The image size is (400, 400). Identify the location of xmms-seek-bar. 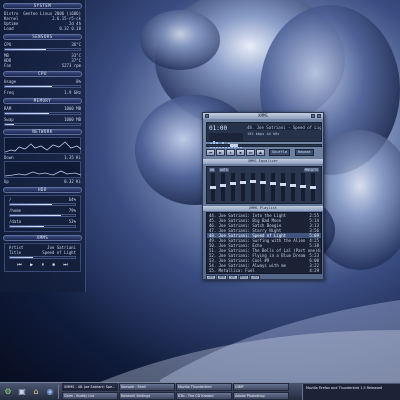
(264, 145).